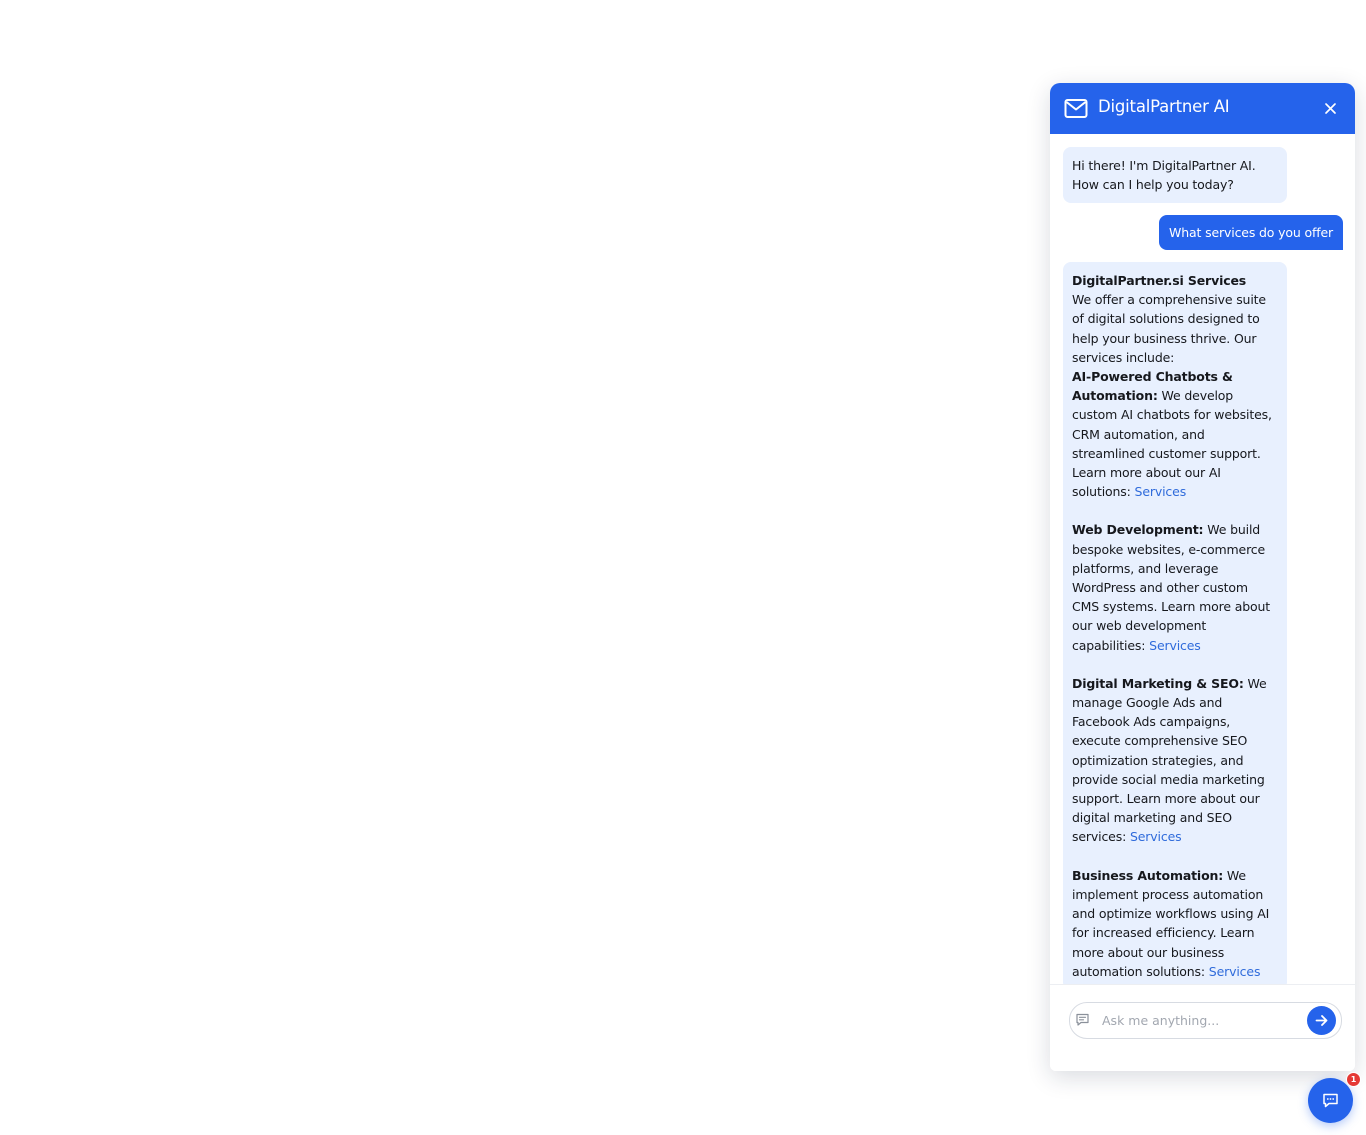 The width and height of the screenshot is (1366, 1135). What do you see at coordinates (1353, 1079) in the screenshot?
I see `notification-badge: 1` at bounding box center [1353, 1079].